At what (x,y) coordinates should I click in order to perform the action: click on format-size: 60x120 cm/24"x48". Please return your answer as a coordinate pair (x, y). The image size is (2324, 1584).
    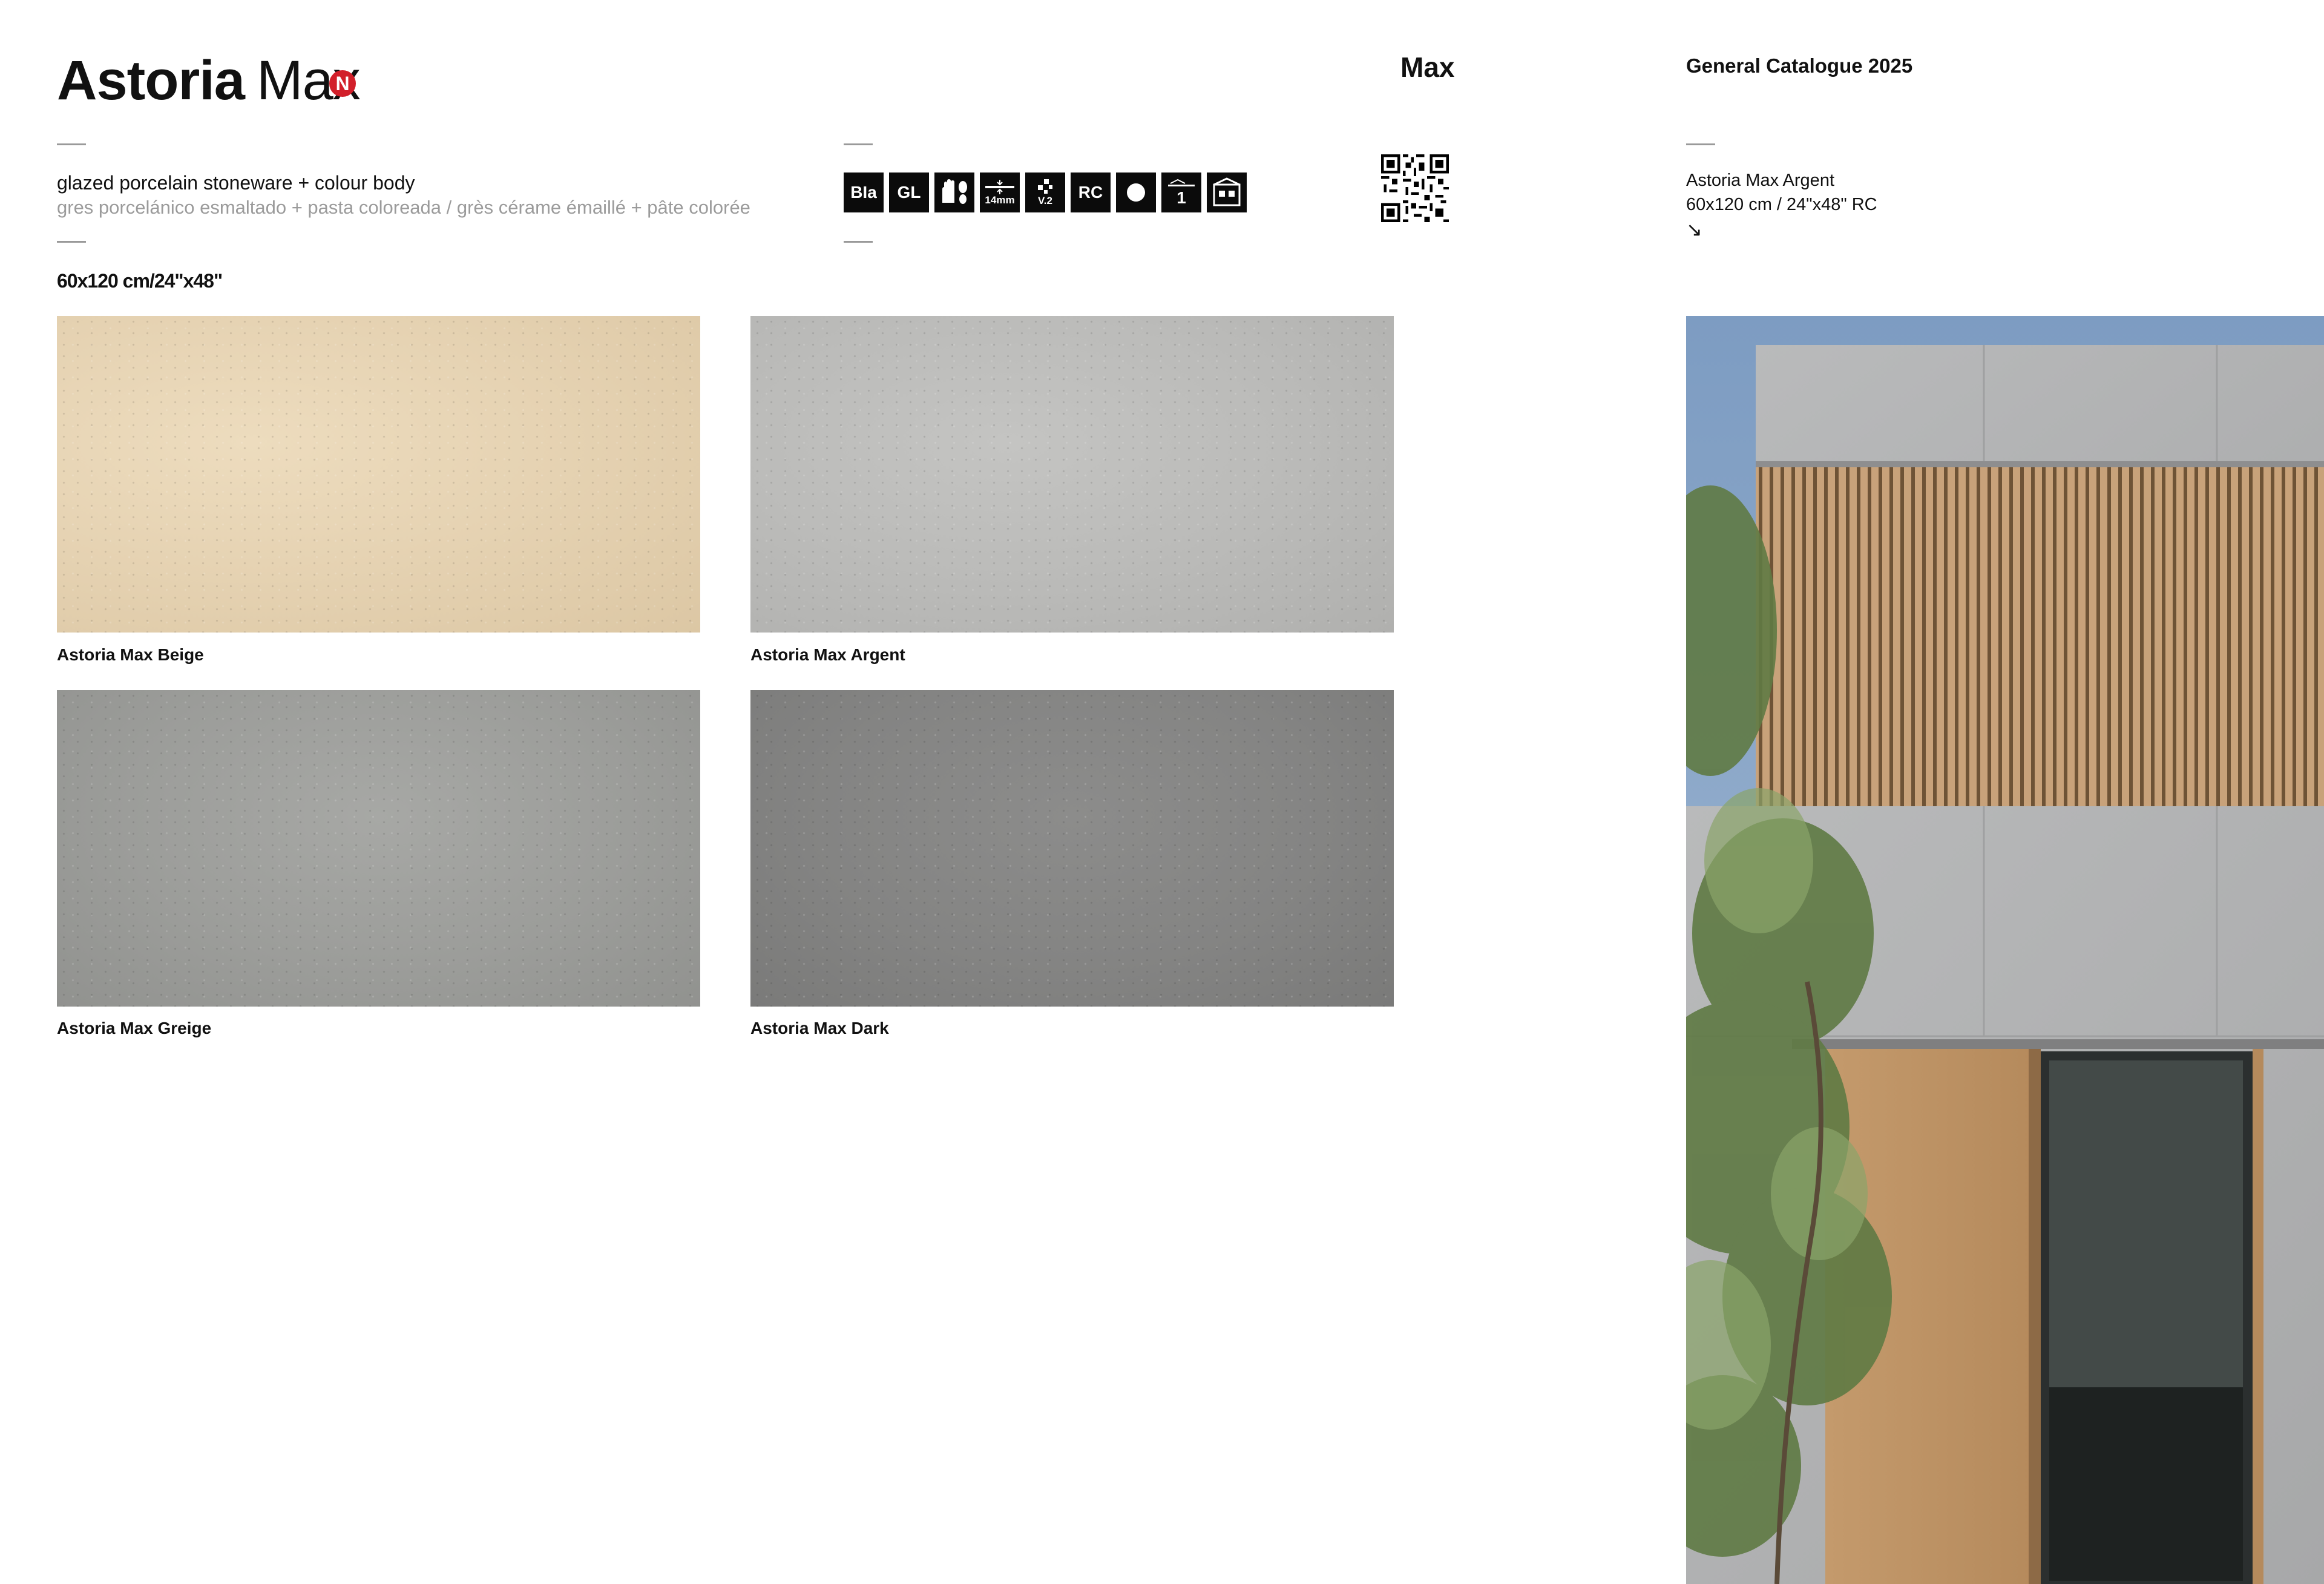
    Looking at the image, I should click on (140, 281).